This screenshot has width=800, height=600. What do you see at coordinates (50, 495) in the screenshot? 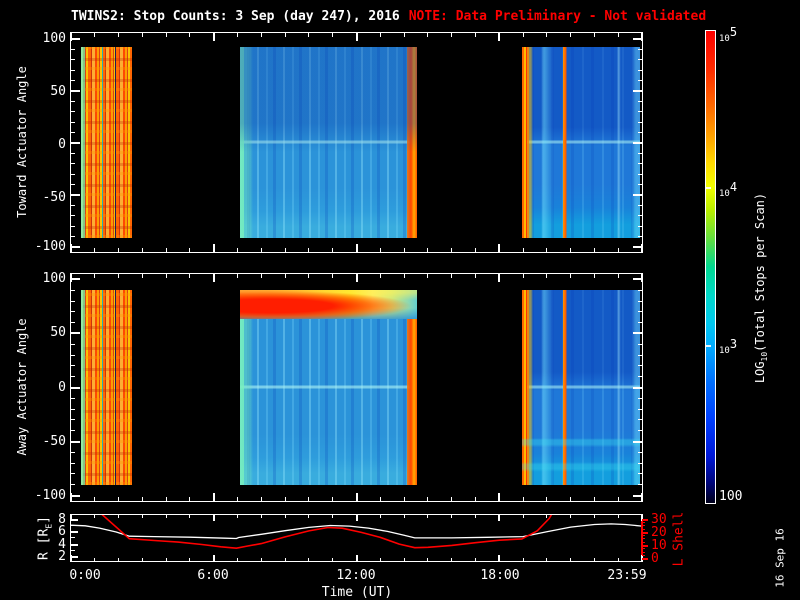
I see `away-ytick-neg100: -100` at bounding box center [50, 495].